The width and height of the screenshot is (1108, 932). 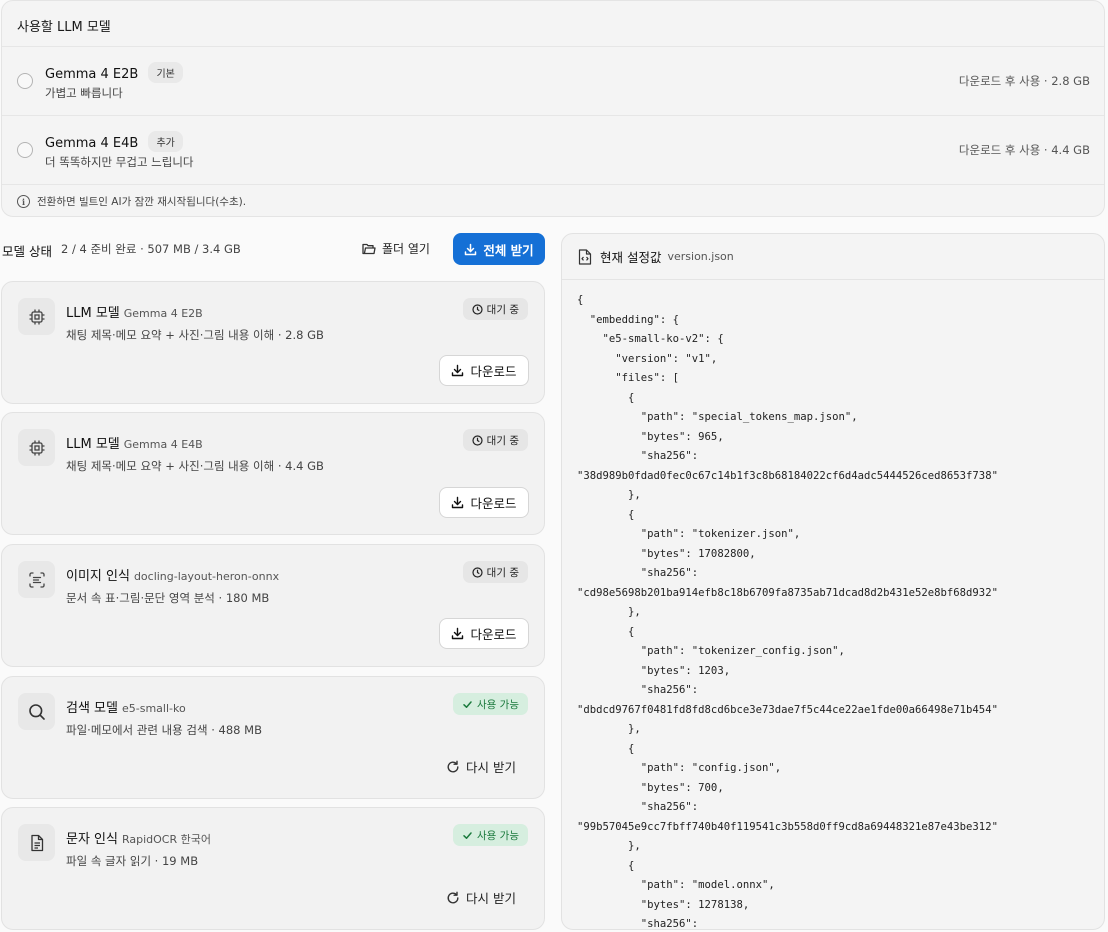 What do you see at coordinates (406, 249) in the screenshot?
I see `open-folder-label: 폴더 열기` at bounding box center [406, 249].